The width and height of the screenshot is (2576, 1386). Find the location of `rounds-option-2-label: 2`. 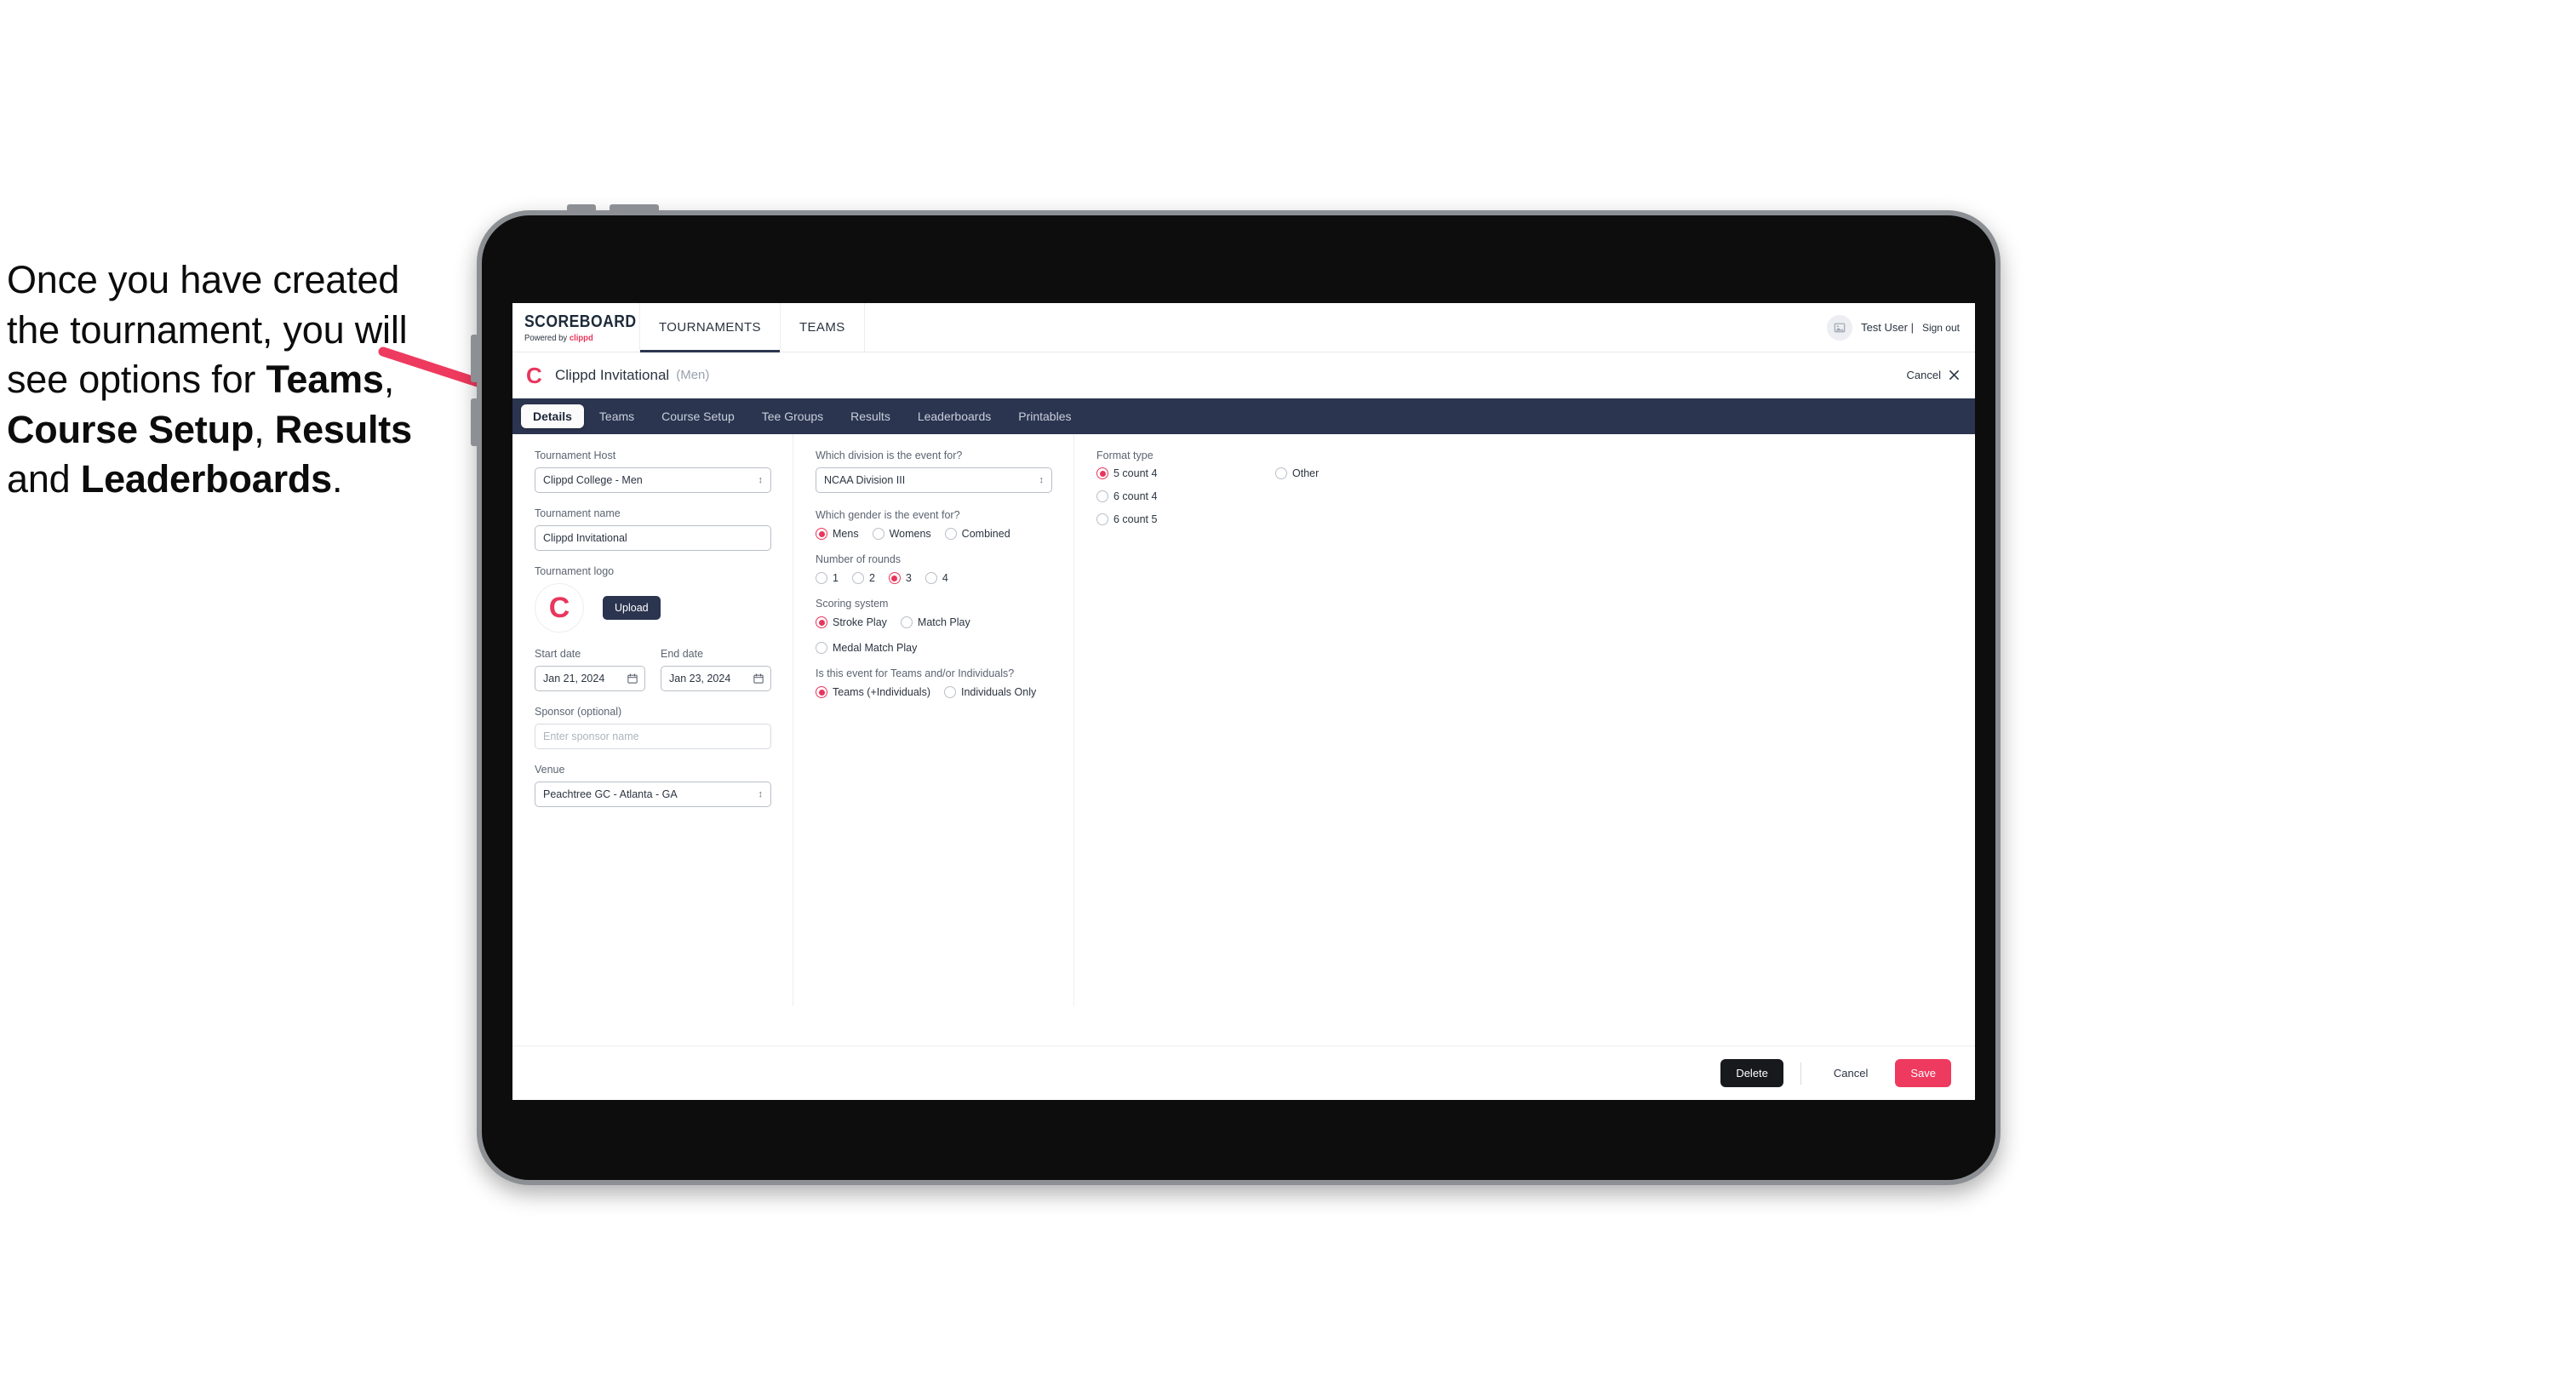

rounds-option-2-label: 2 is located at coordinates (871, 578).